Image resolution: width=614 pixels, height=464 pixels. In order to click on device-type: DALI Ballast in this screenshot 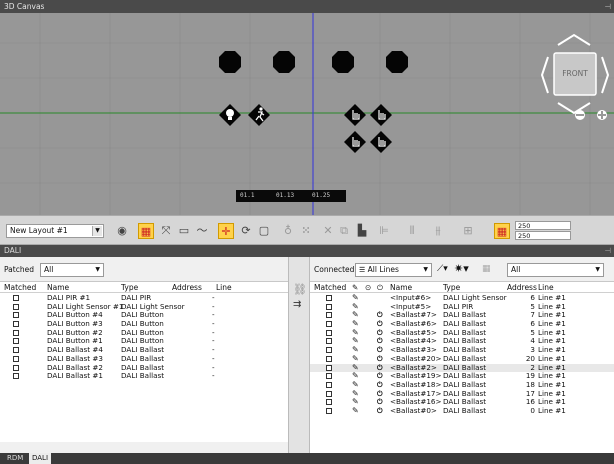, I will do `click(143, 376)`.